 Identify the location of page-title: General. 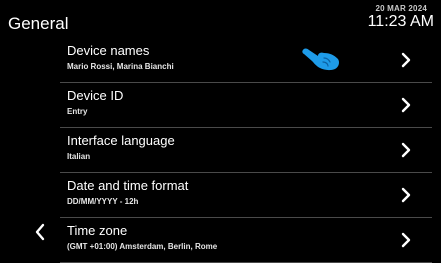
(38, 23).